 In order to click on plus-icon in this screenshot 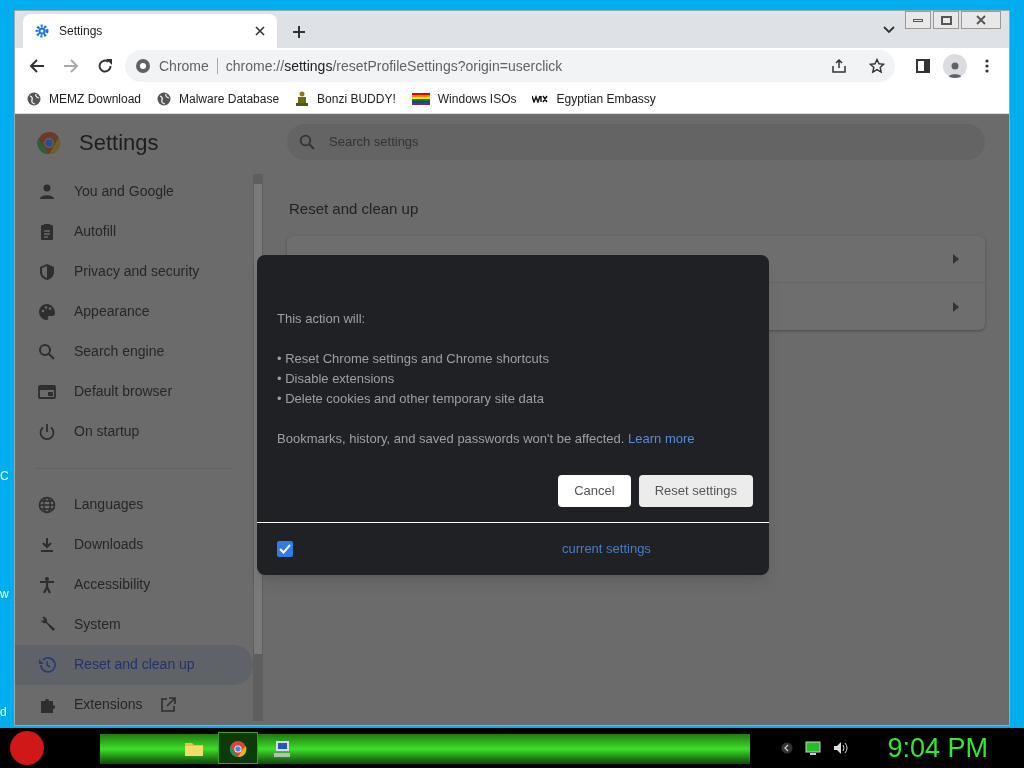, I will do `click(299, 31)`.